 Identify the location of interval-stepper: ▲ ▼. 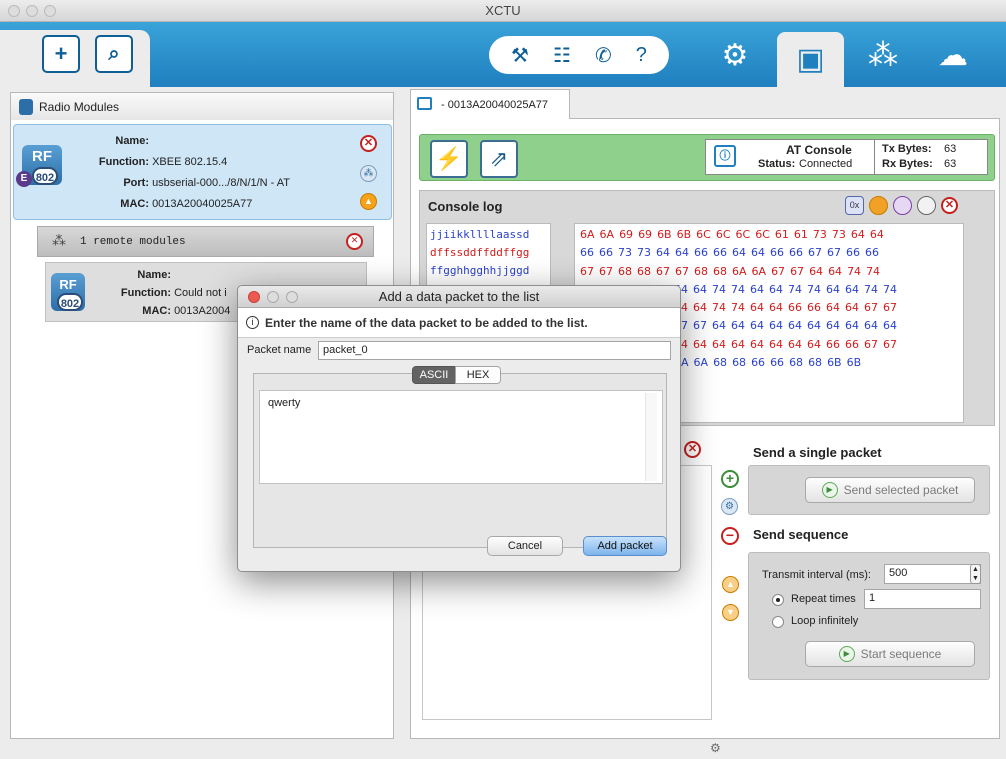
(975, 574).